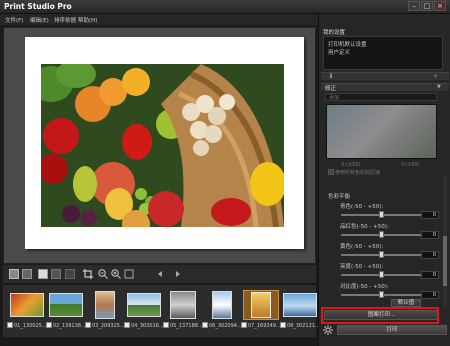 This screenshot has height=346, width=450. Describe the element at coordinates (430, 215) in the screenshot. I see `cyan-value: 0` at that location.